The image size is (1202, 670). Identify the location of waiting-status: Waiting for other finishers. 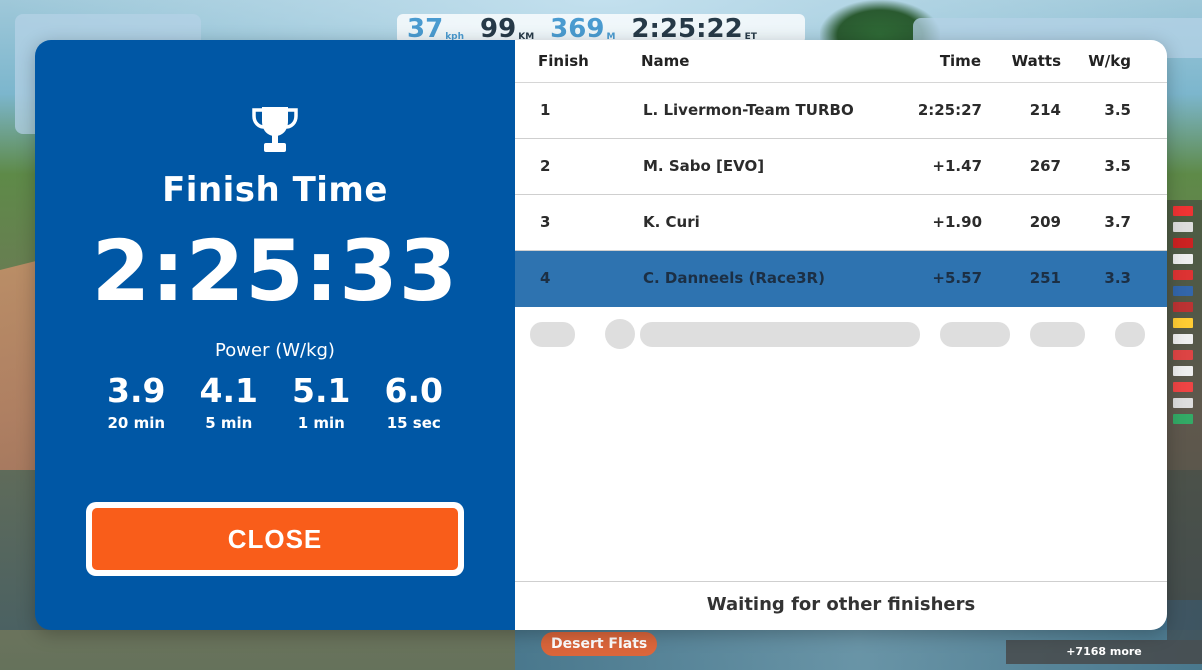
(841, 605).